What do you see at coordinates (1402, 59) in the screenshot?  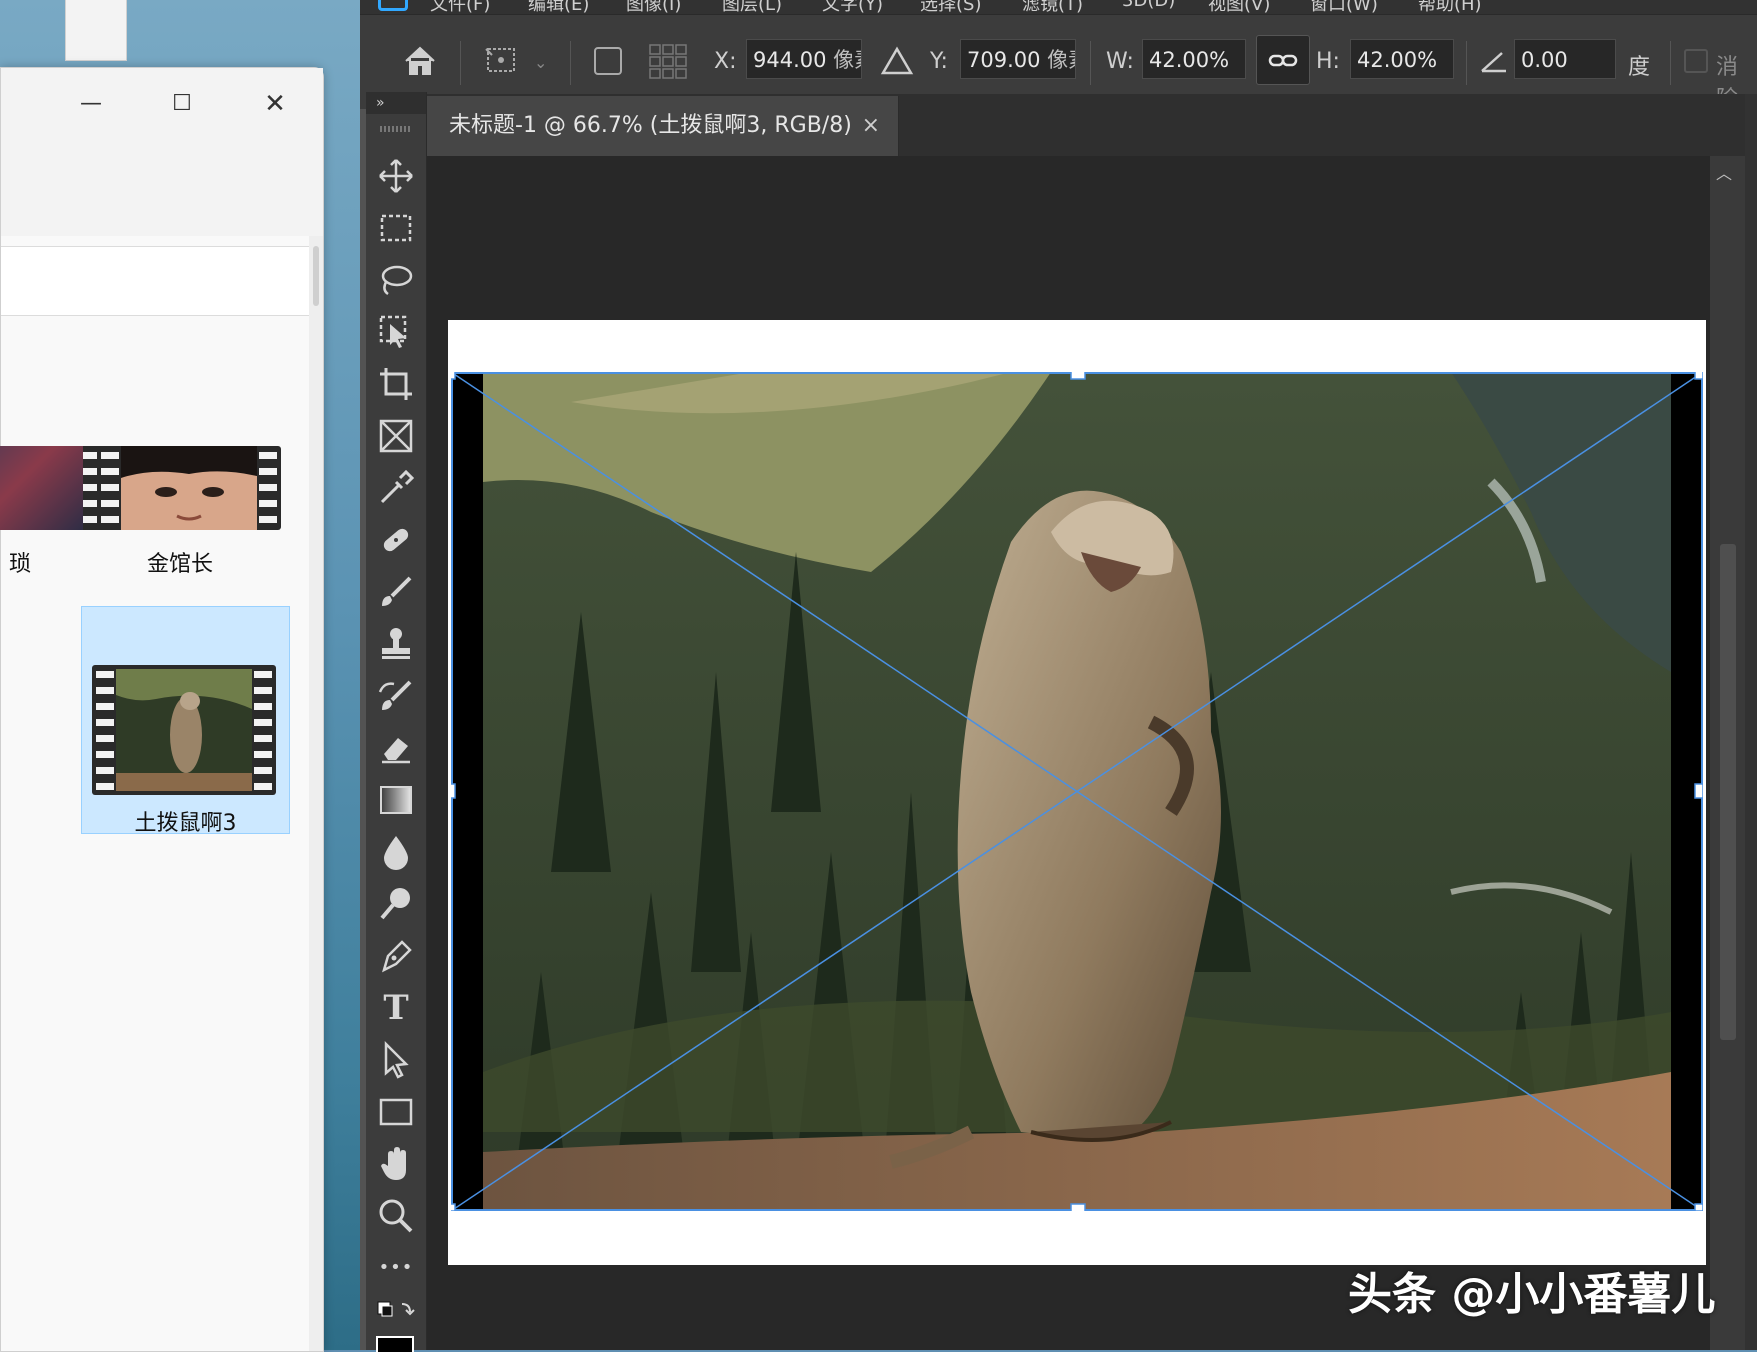 I see `height-field: 42.00%` at bounding box center [1402, 59].